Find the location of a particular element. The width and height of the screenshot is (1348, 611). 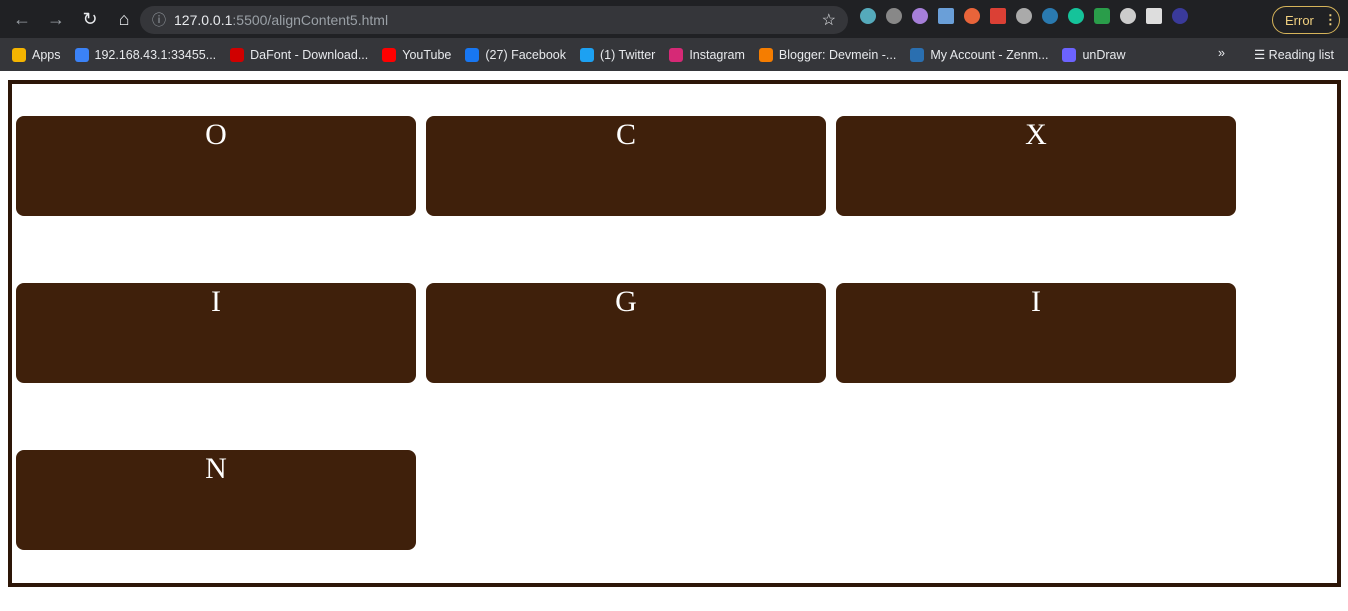

error-label: Error is located at coordinates (1299, 20).